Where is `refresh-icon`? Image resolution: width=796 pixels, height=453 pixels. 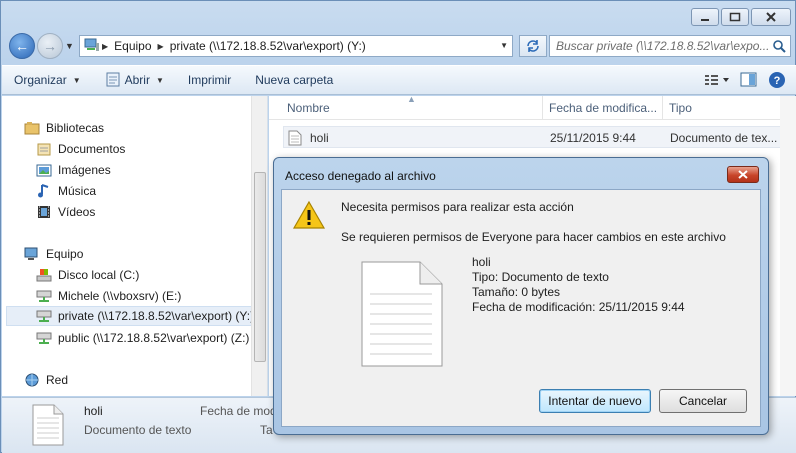 refresh-icon is located at coordinates (533, 46).